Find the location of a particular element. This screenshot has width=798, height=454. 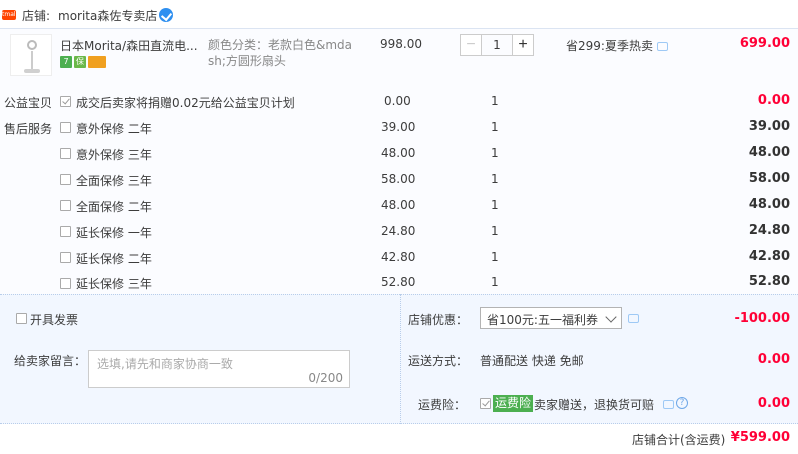

shop-discount-select: 省100元:五一福利券 is located at coordinates (551, 318).